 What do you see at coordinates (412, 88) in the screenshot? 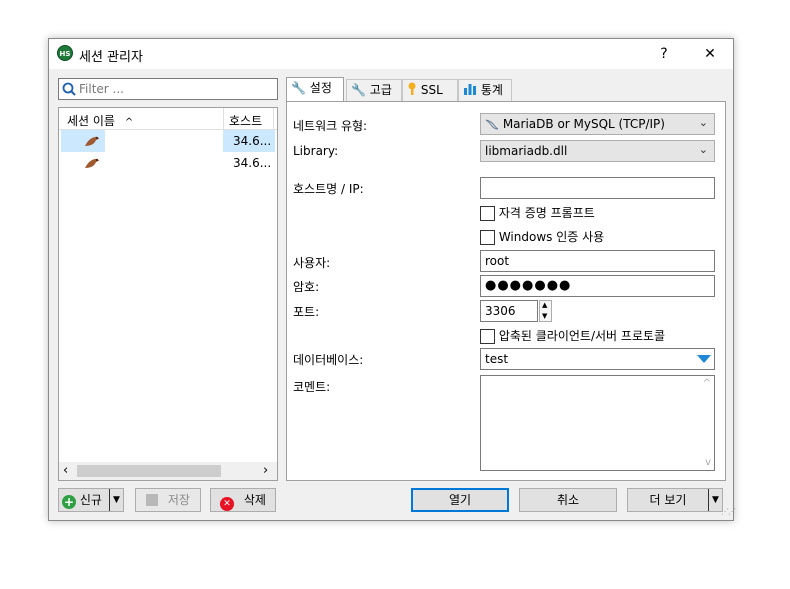
I see `key-icon` at bounding box center [412, 88].